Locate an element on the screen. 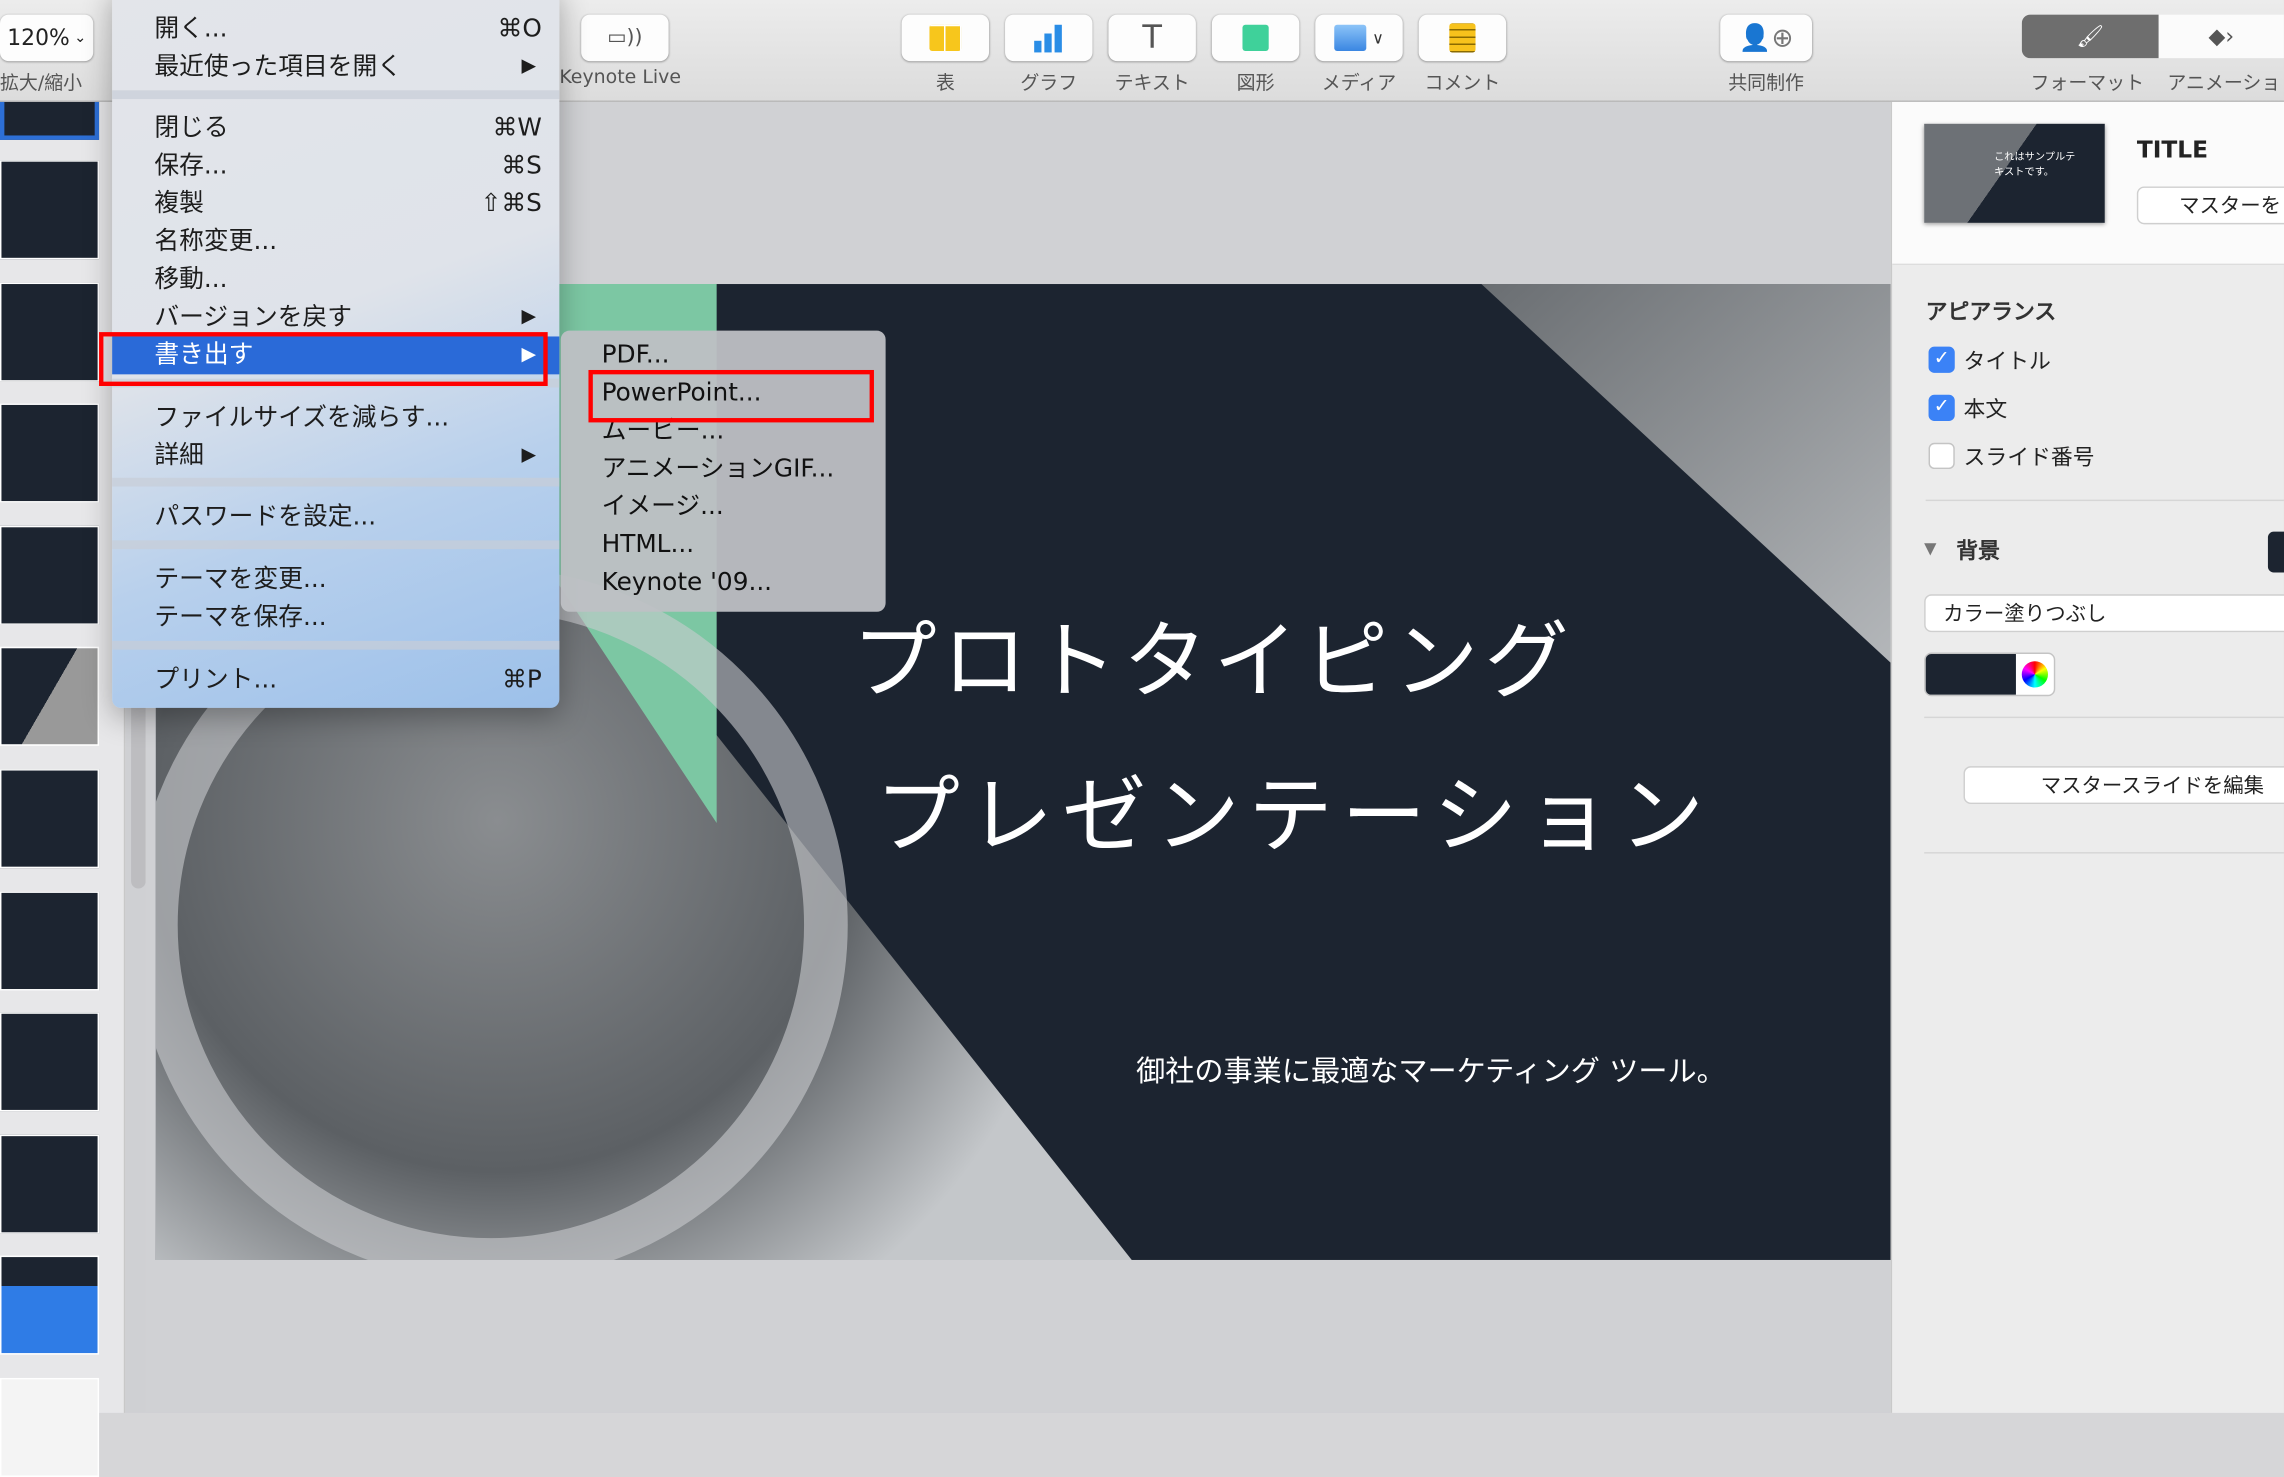 The width and height of the screenshot is (2284, 1477). comment-label: コメント is located at coordinates (1462, 83).